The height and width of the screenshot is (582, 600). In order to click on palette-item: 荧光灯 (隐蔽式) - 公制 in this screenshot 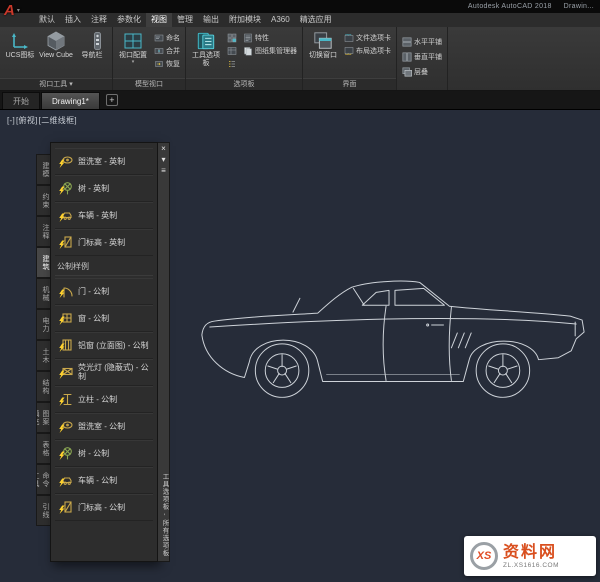, I will do `click(104, 372)`.